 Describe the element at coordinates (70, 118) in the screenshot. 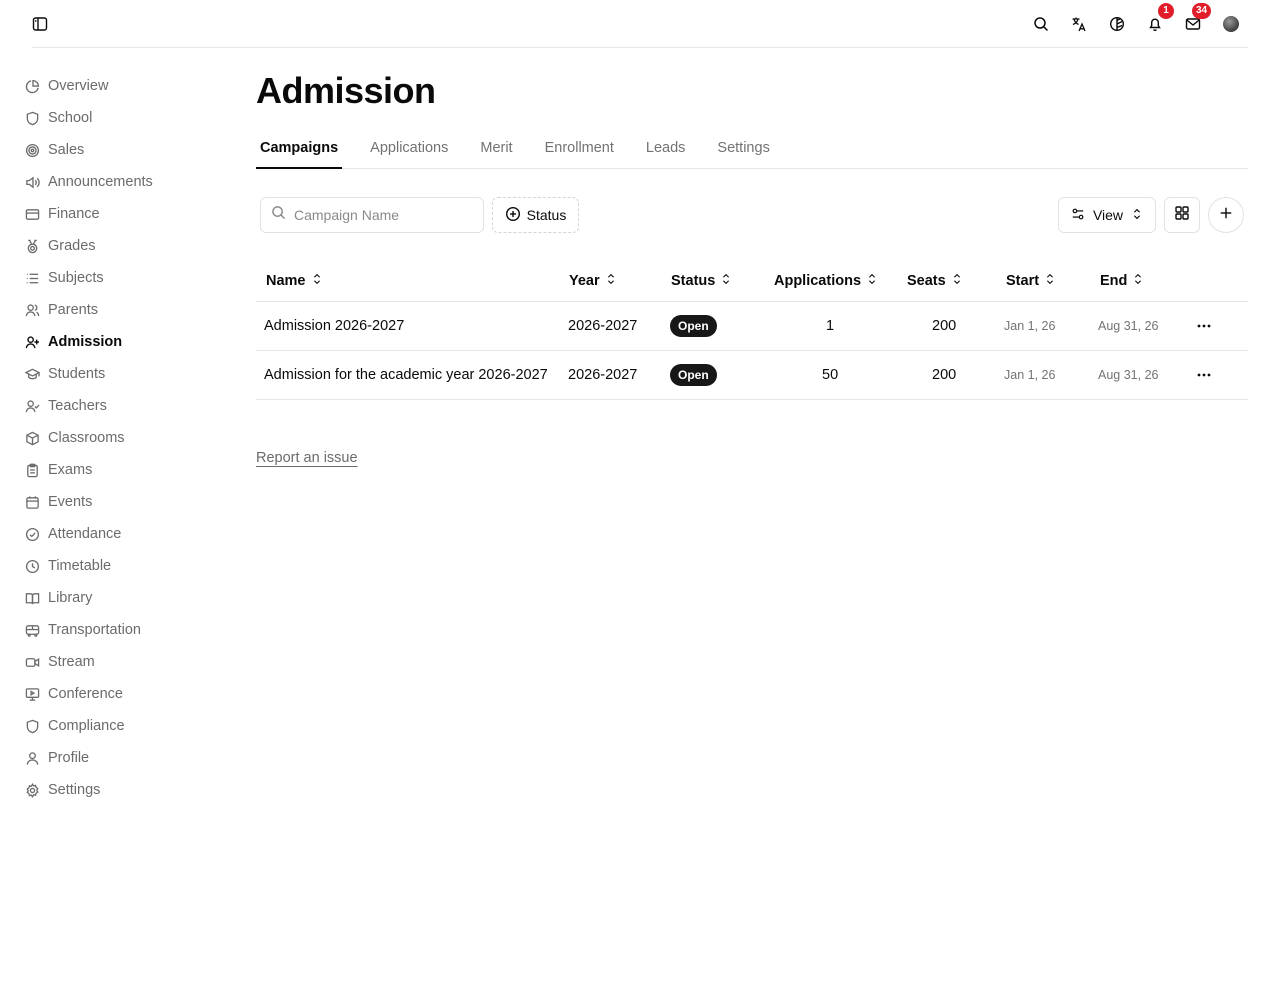

I see `sidebar-item-label: School` at that location.